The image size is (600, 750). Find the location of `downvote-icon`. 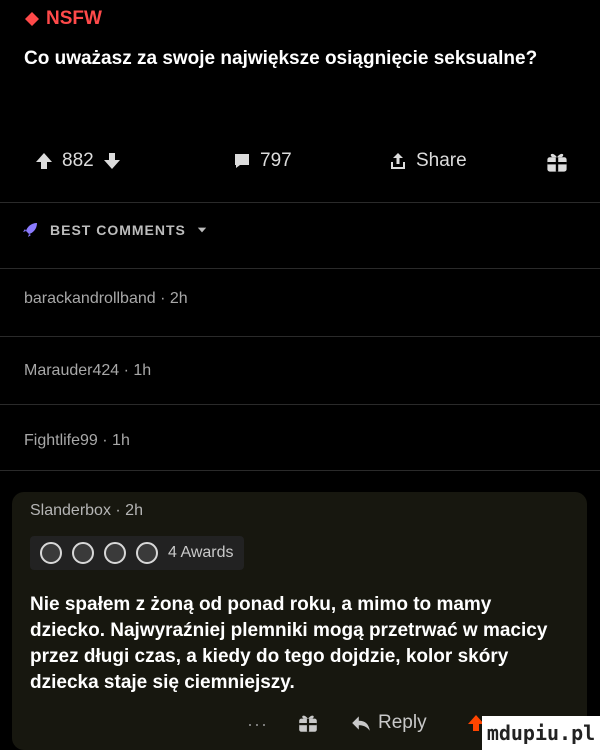

downvote-icon is located at coordinates (112, 161).